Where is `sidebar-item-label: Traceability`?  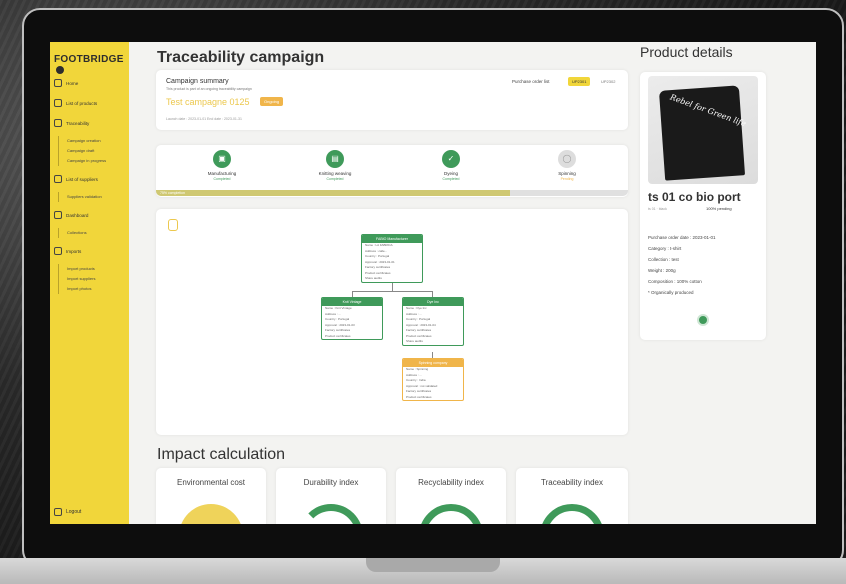
sidebar-item-label: Traceability is located at coordinates (78, 123).